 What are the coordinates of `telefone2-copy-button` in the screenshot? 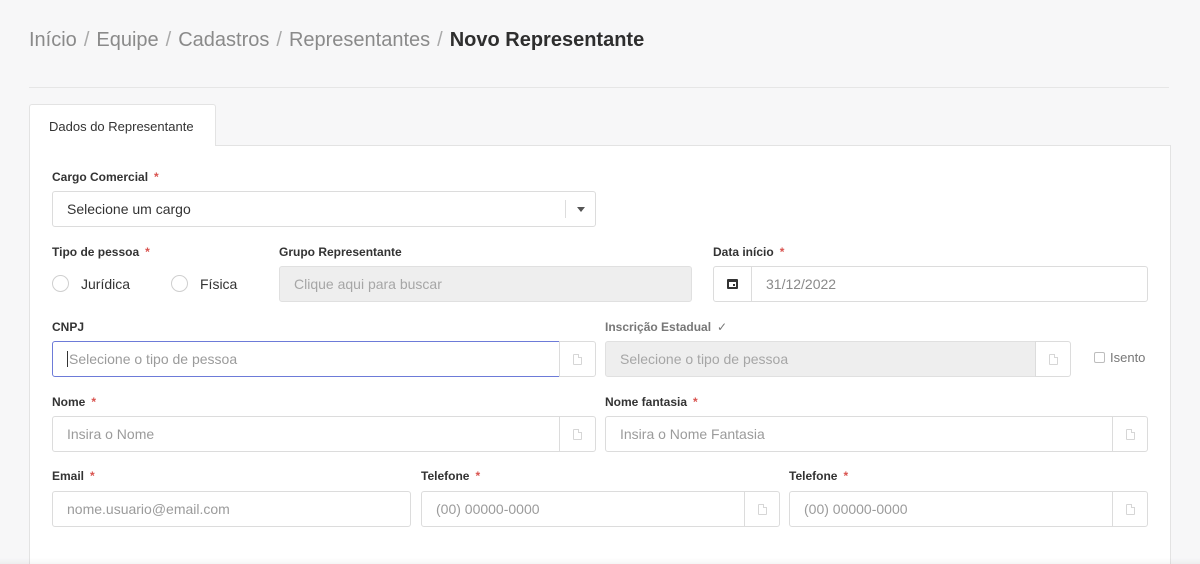 It's located at (1130, 509).